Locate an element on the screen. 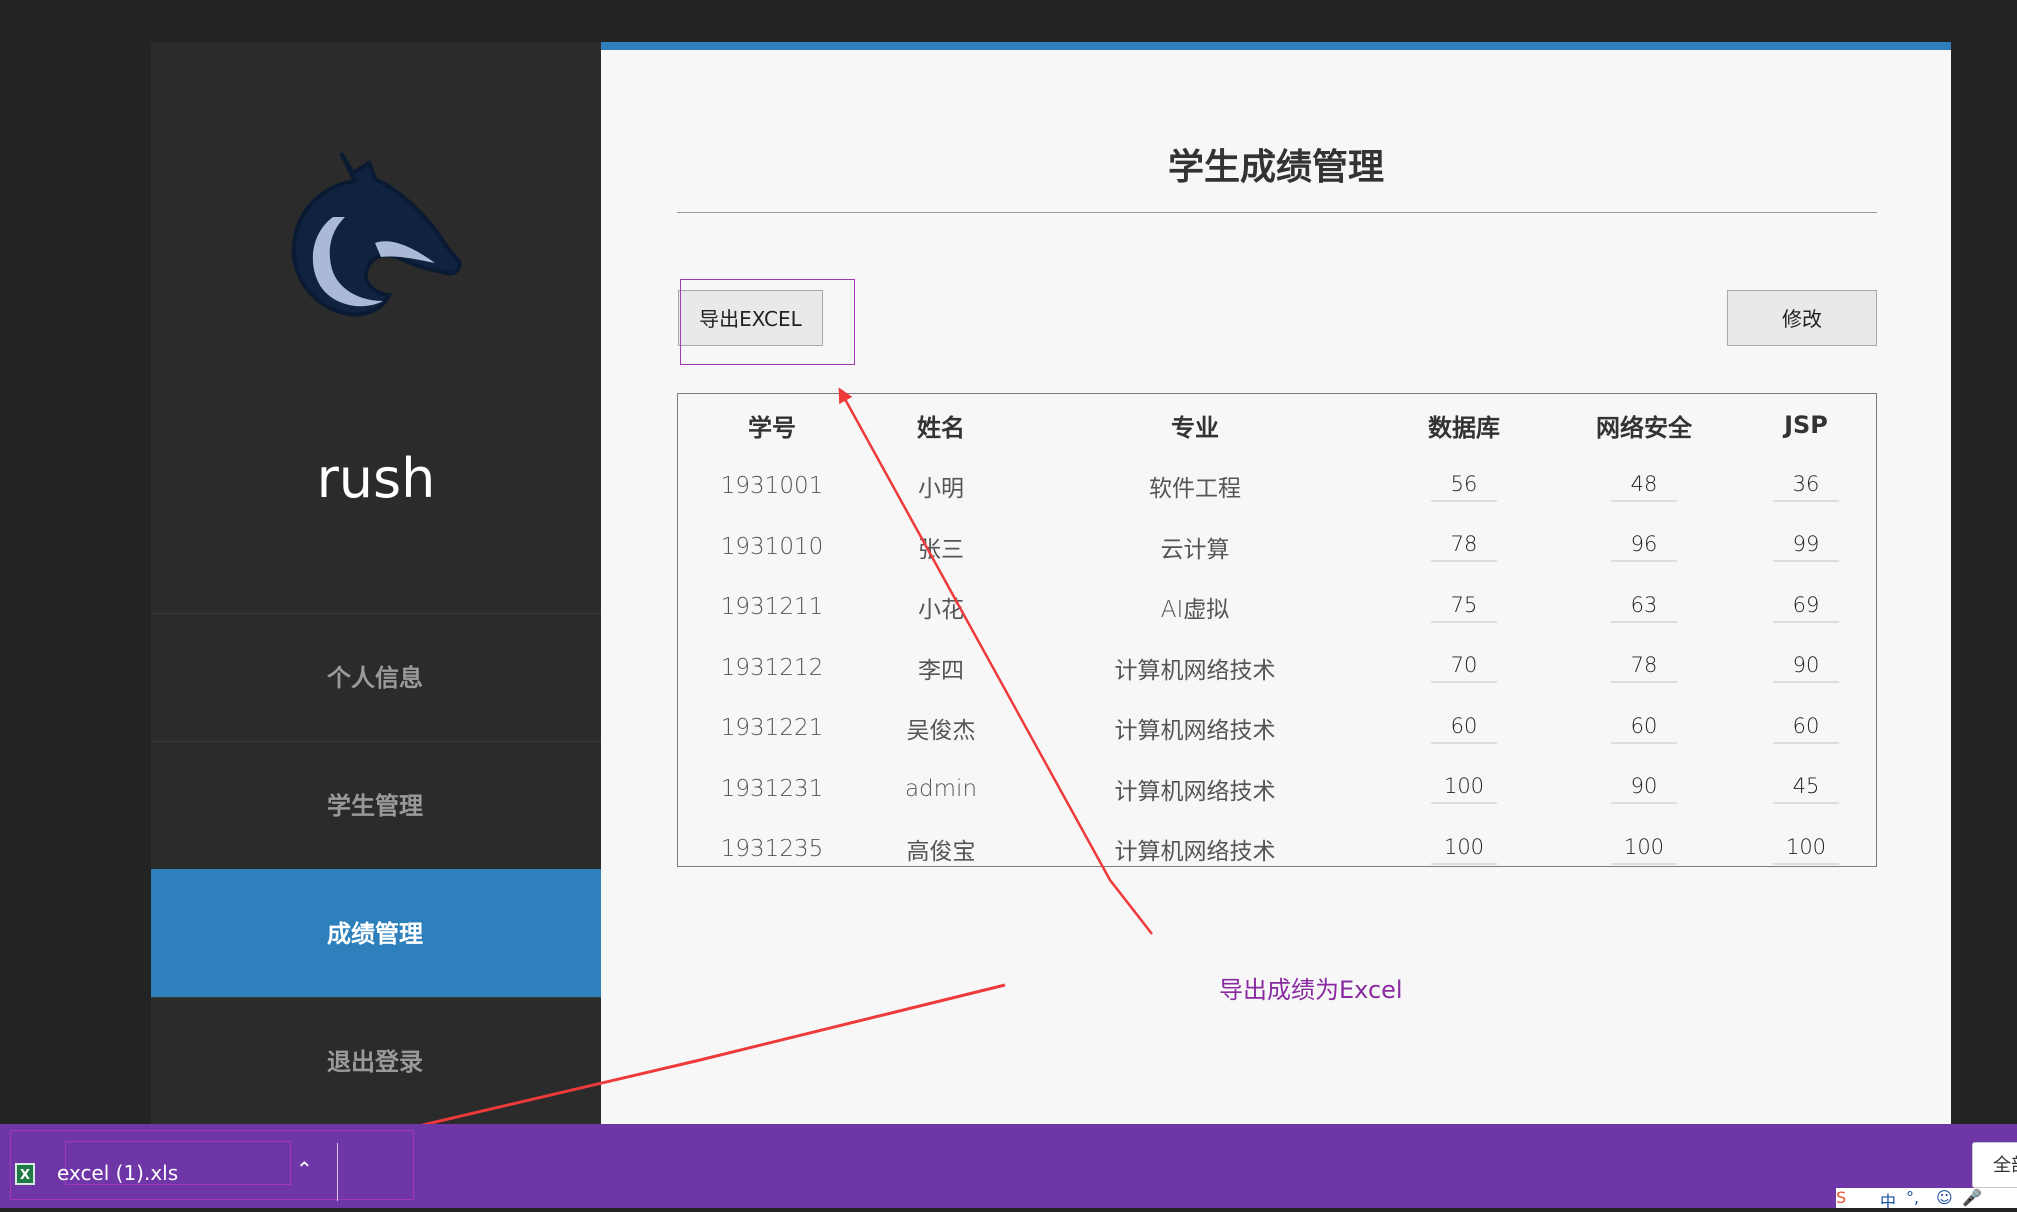 This screenshot has width=2017, height=1212. cell-database-score: 56 is located at coordinates (1464, 486).